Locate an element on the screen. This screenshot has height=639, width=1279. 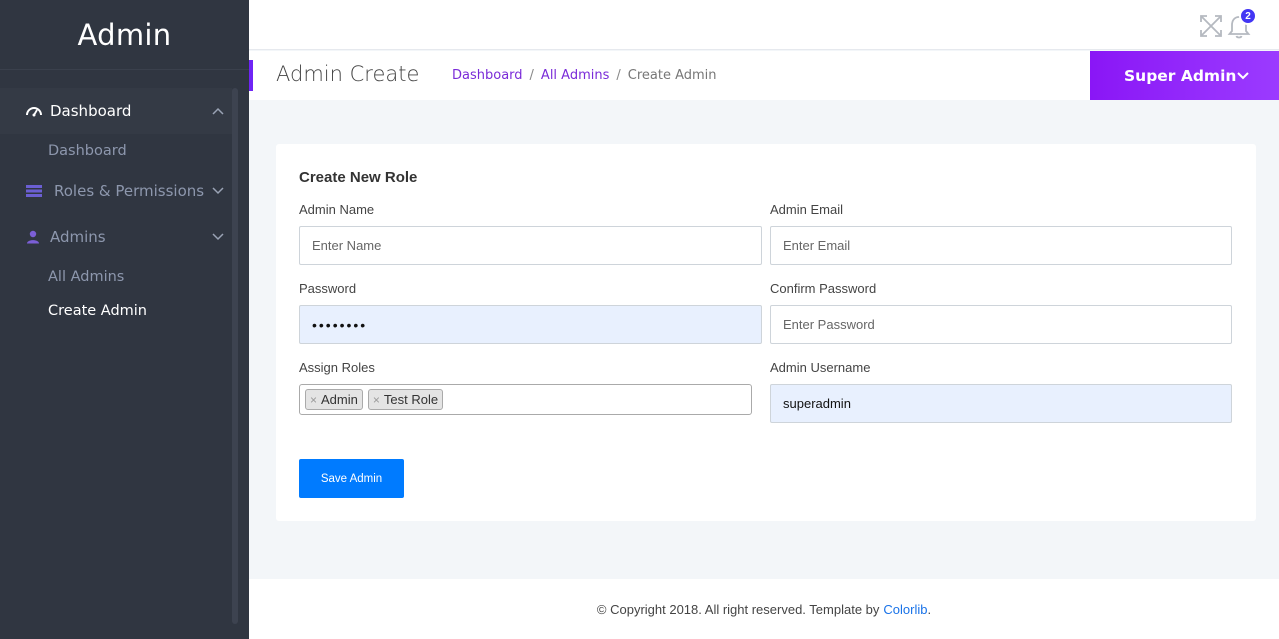
sidebar-item-dashboard: Dashboard is located at coordinates (116, 111).